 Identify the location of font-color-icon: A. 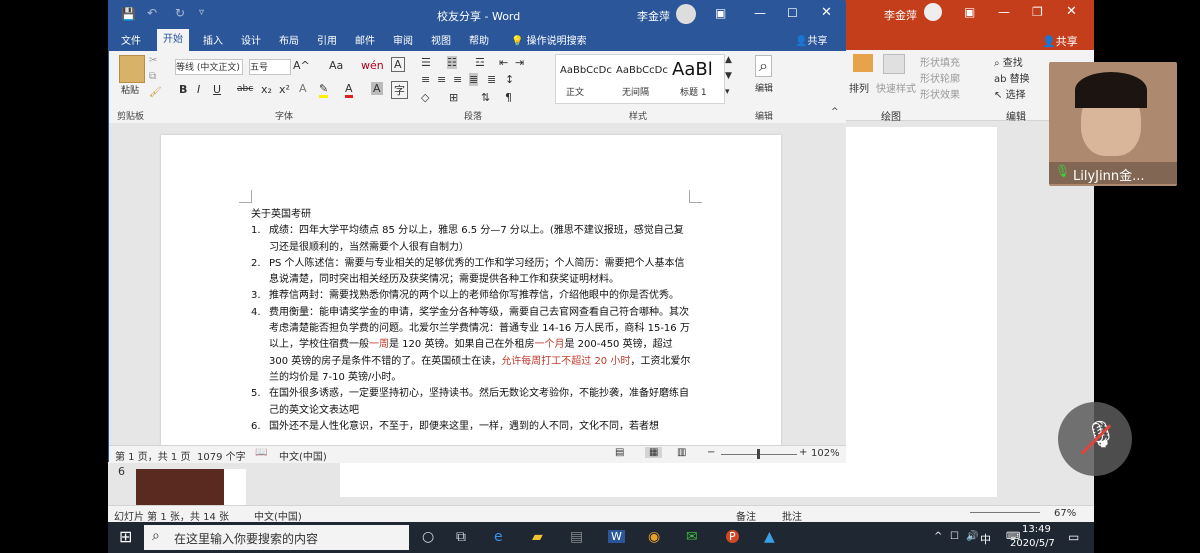
(349, 90).